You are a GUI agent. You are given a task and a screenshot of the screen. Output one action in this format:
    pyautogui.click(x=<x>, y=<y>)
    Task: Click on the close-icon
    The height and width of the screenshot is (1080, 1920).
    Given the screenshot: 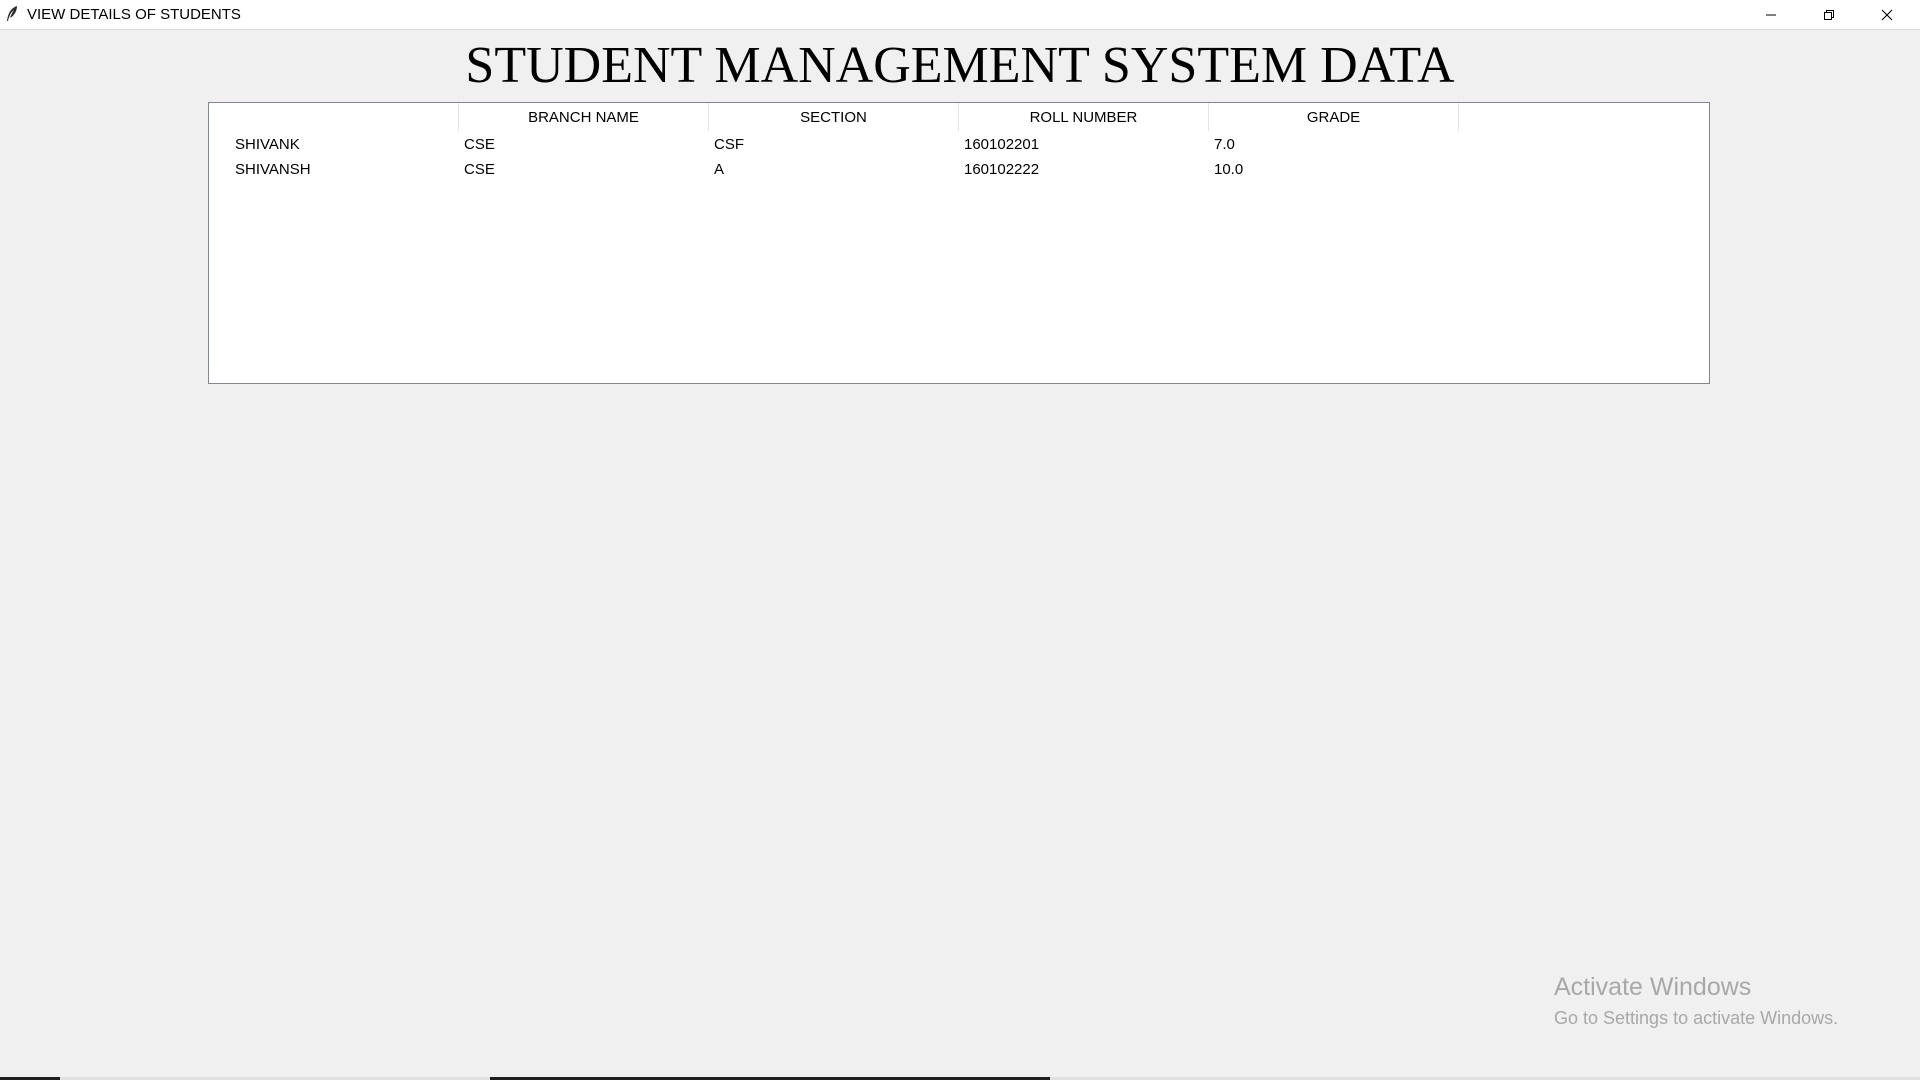 What is the action you would take?
    pyautogui.click(x=1887, y=14)
    